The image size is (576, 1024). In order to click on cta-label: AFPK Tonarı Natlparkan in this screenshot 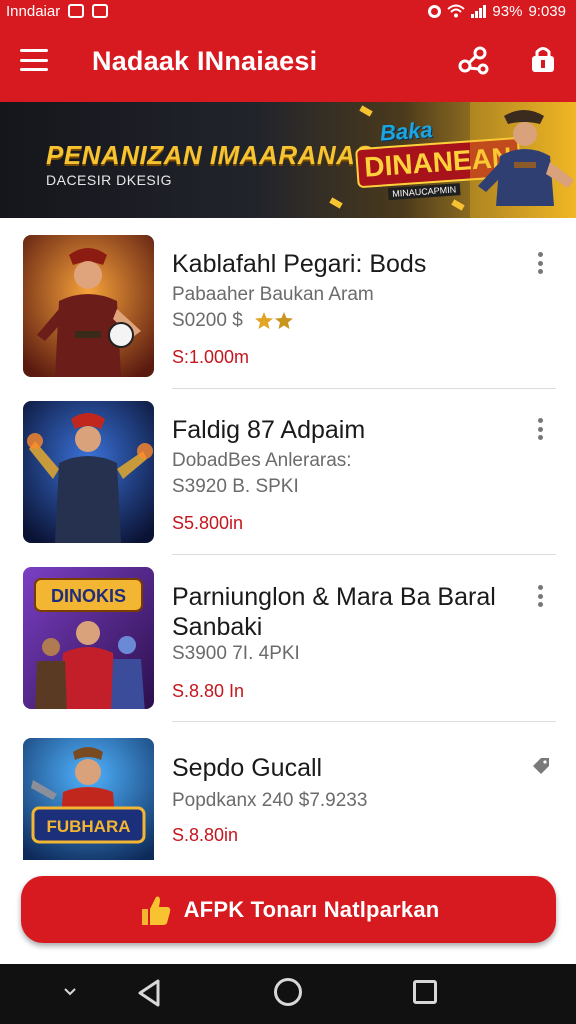, I will do `click(311, 909)`.